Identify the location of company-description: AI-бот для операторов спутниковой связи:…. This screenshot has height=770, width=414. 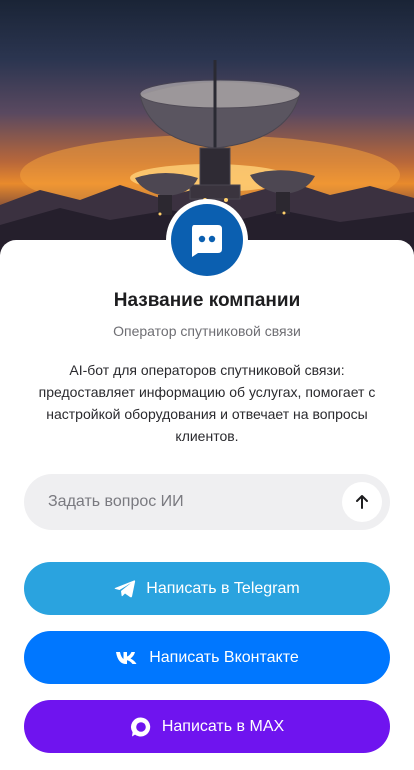
(207, 403).